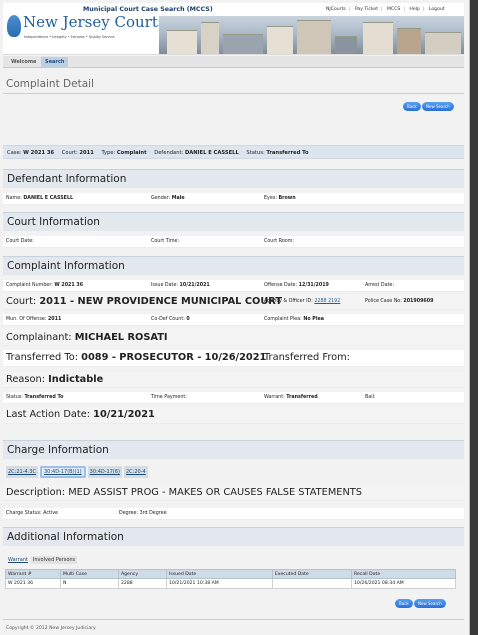 The image size is (478, 635). I want to click on reason-field: Reason: Indictable, so click(55, 379).